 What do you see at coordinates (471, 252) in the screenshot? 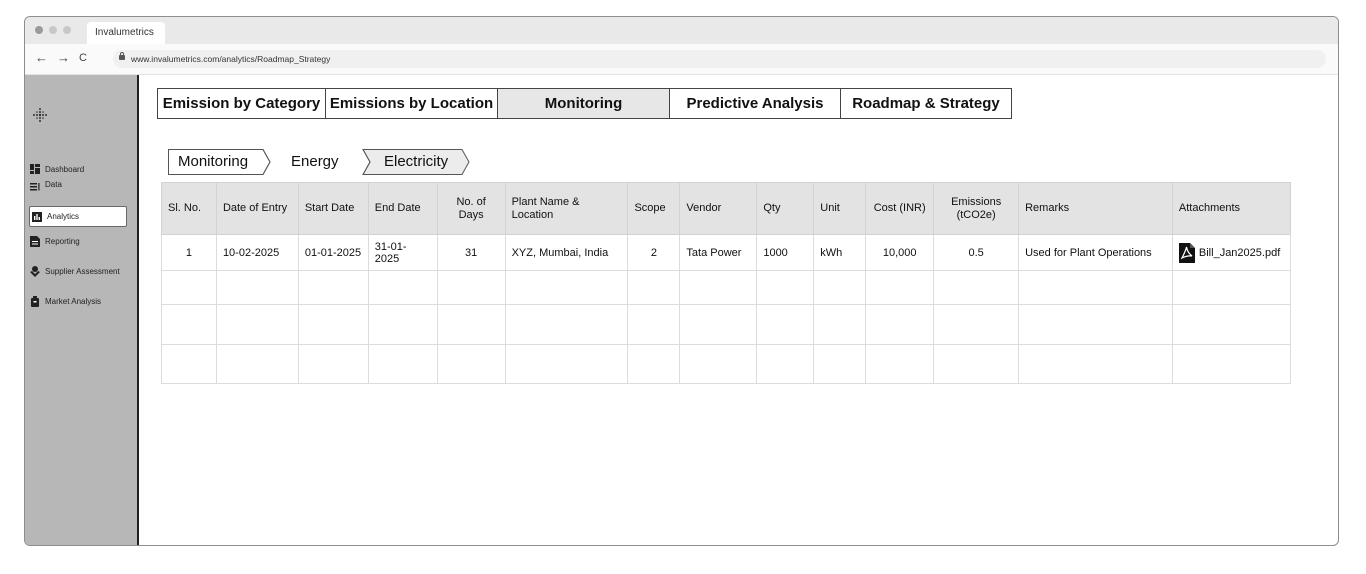
I see `table-cell: 31` at bounding box center [471, 252].